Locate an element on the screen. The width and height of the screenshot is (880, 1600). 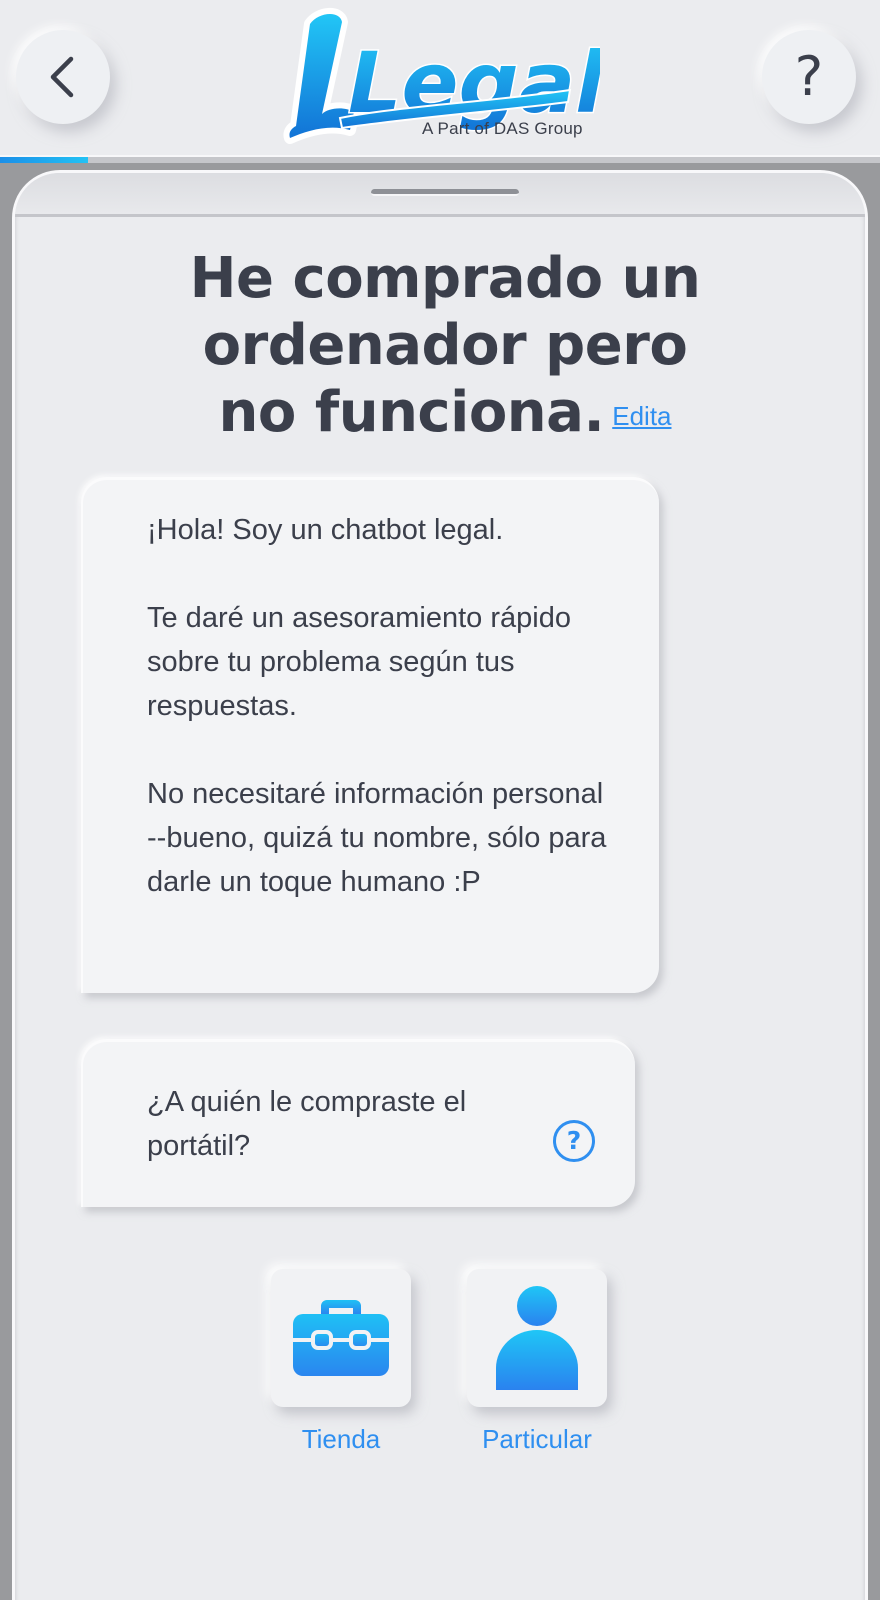
briefcase-icon is located at coordinates (341, 1338).